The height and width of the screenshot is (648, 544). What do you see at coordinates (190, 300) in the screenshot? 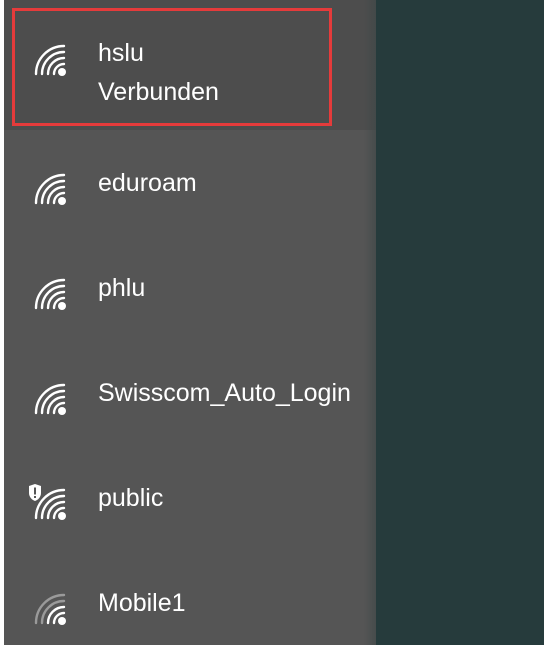
I see `network-item-phlu: phlu` at bounding box center [190, 300].